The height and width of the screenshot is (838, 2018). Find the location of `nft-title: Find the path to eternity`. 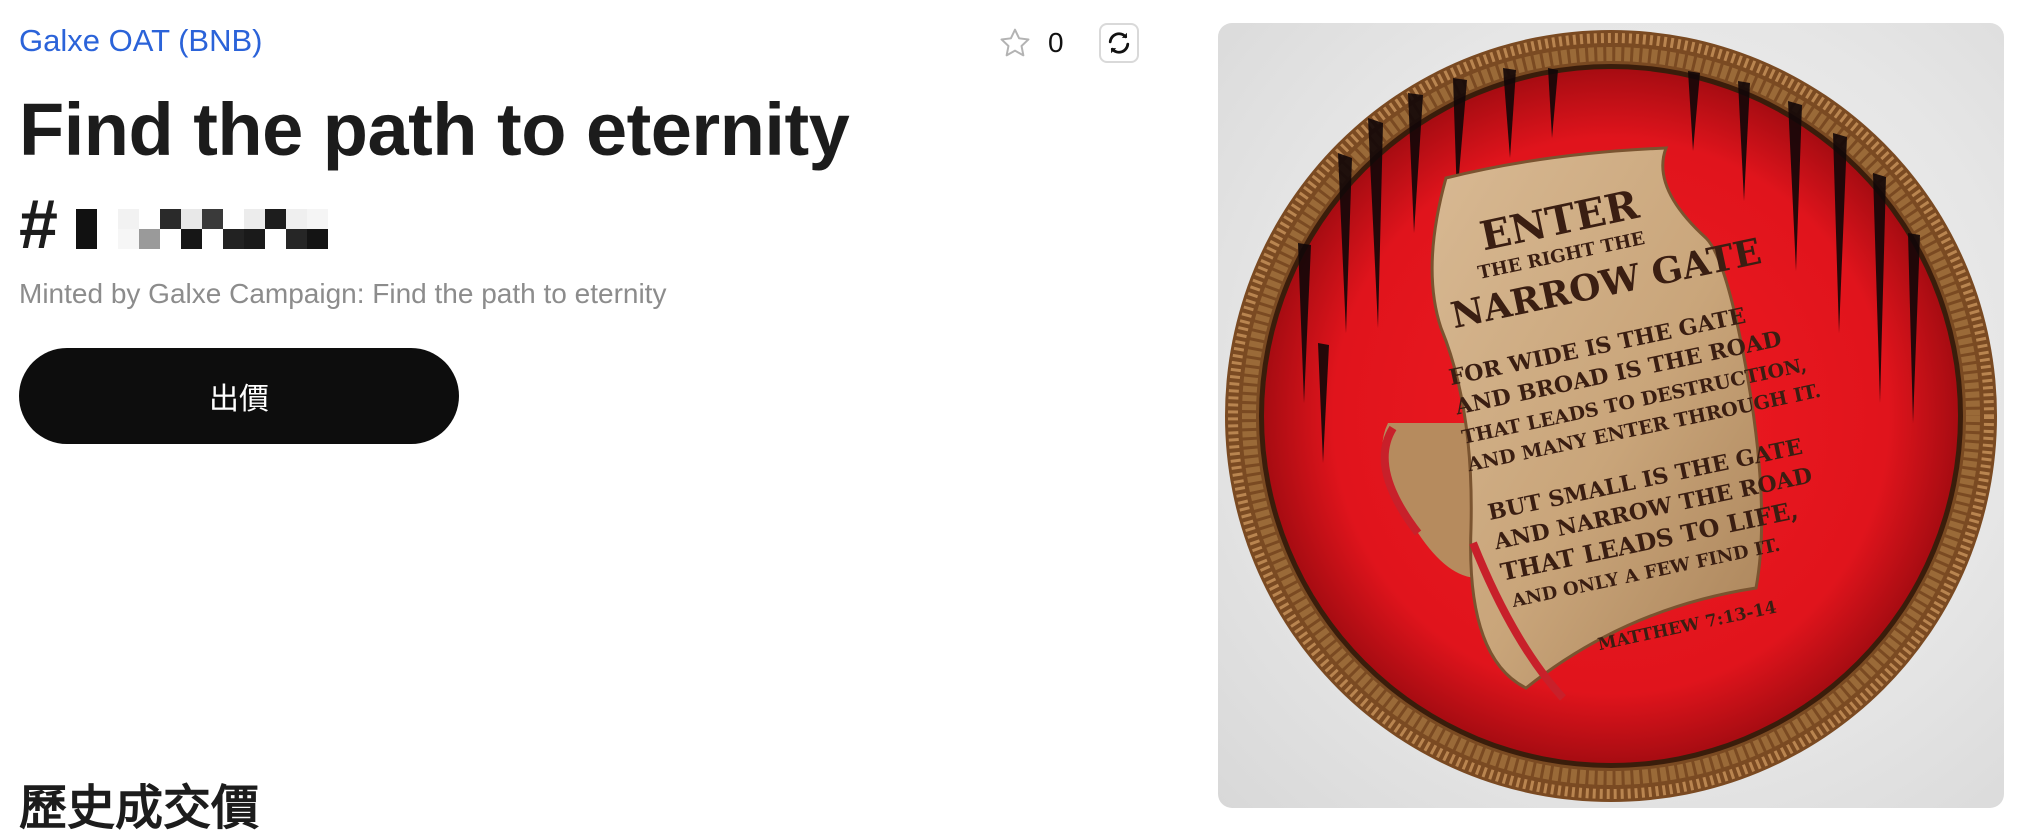

nft-title: Find the path to eternity is located at coordinates (434, 129).